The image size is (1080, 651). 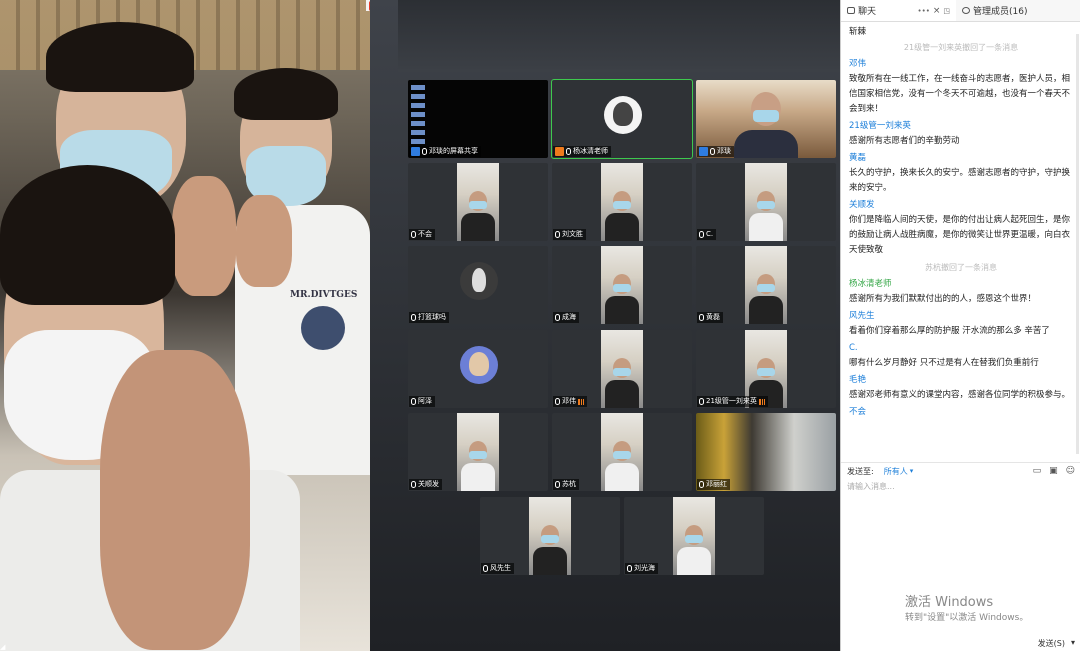 What do you see at coordinates (1056, 643) in the screenshot?
I see `send-button: 发送(S) ▾` at bounding box center [1056, 643].